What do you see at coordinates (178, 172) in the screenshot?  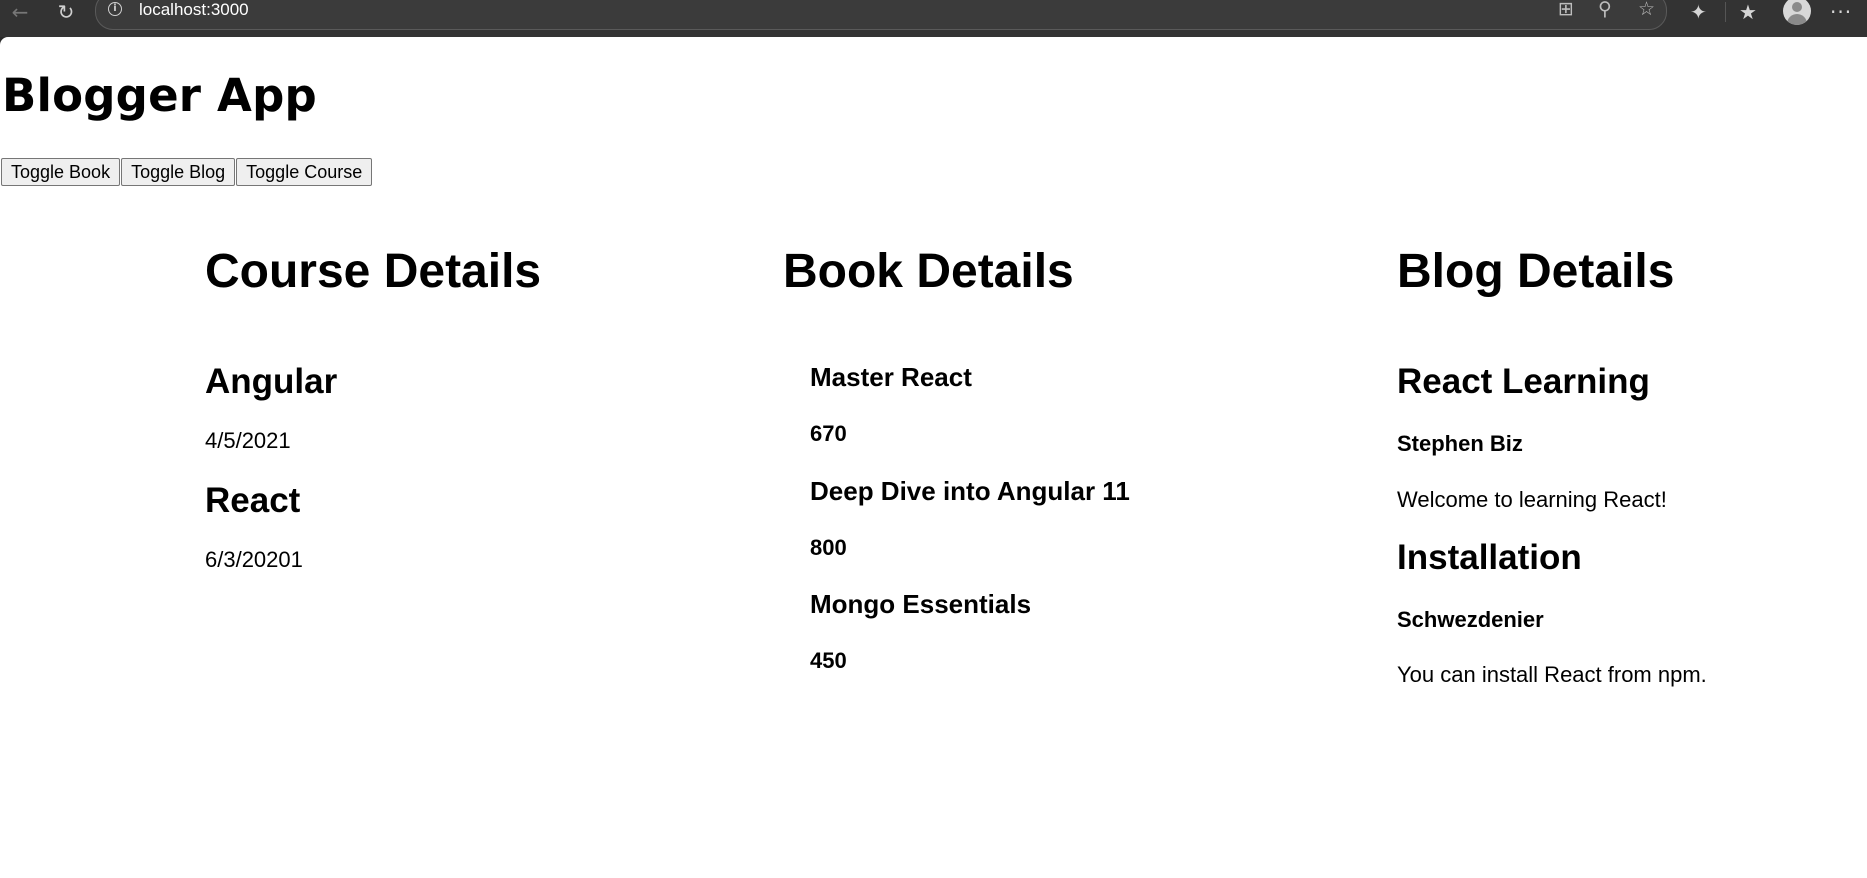 I see `toggle-blog-button: Toggle Blog` at bounding box center [178, 172].